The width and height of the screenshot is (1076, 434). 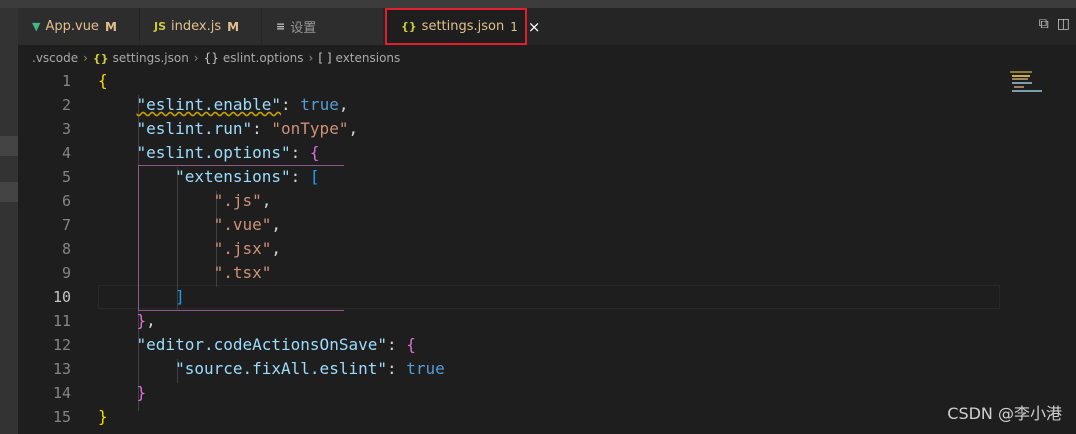 What do you see at coordinates (61, 345) in the screenshot?
I see `line-number: 12` at bounding box center [61, 345].